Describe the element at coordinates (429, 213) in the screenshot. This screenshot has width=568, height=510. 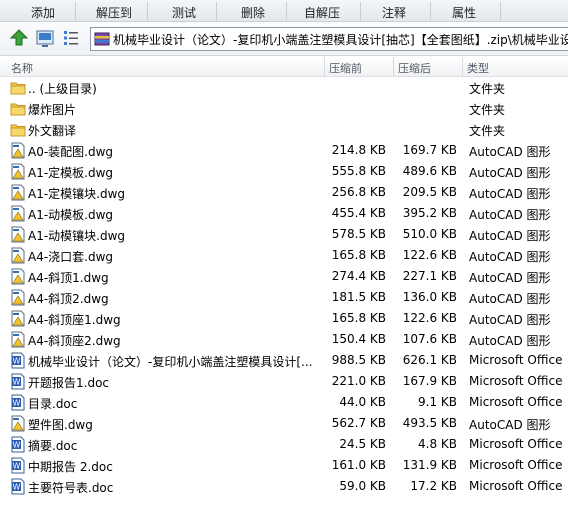
I see `file-packed-size: 395.2 KB` at that location.